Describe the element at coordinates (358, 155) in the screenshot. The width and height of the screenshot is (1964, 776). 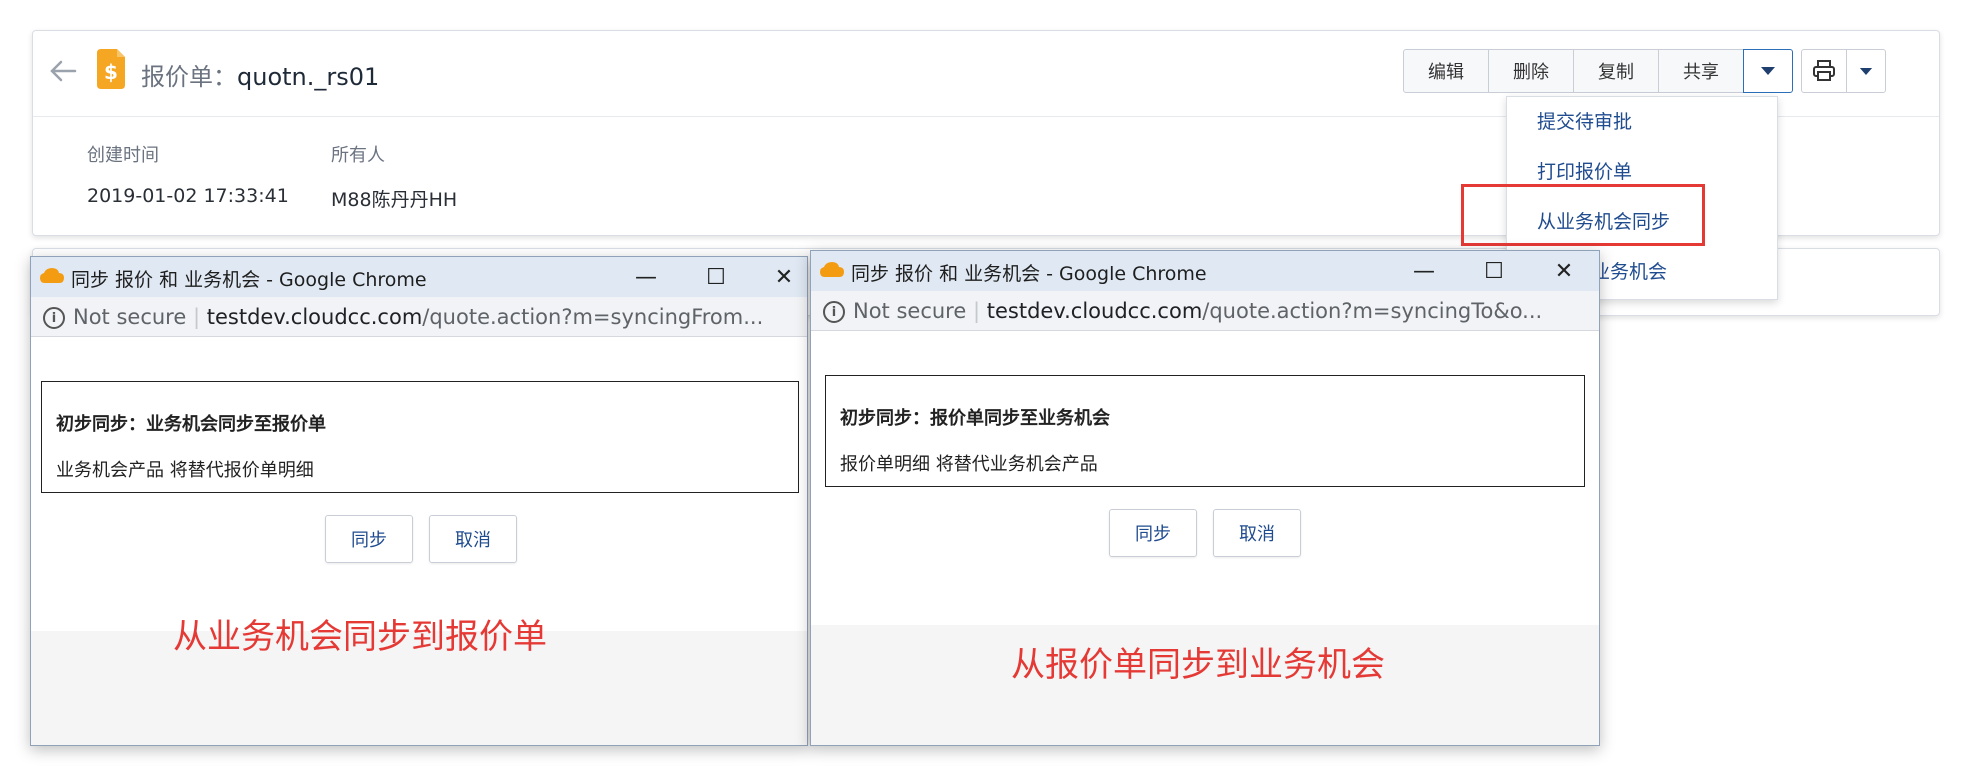
I see `field-label-owner: 所有人` at that location.